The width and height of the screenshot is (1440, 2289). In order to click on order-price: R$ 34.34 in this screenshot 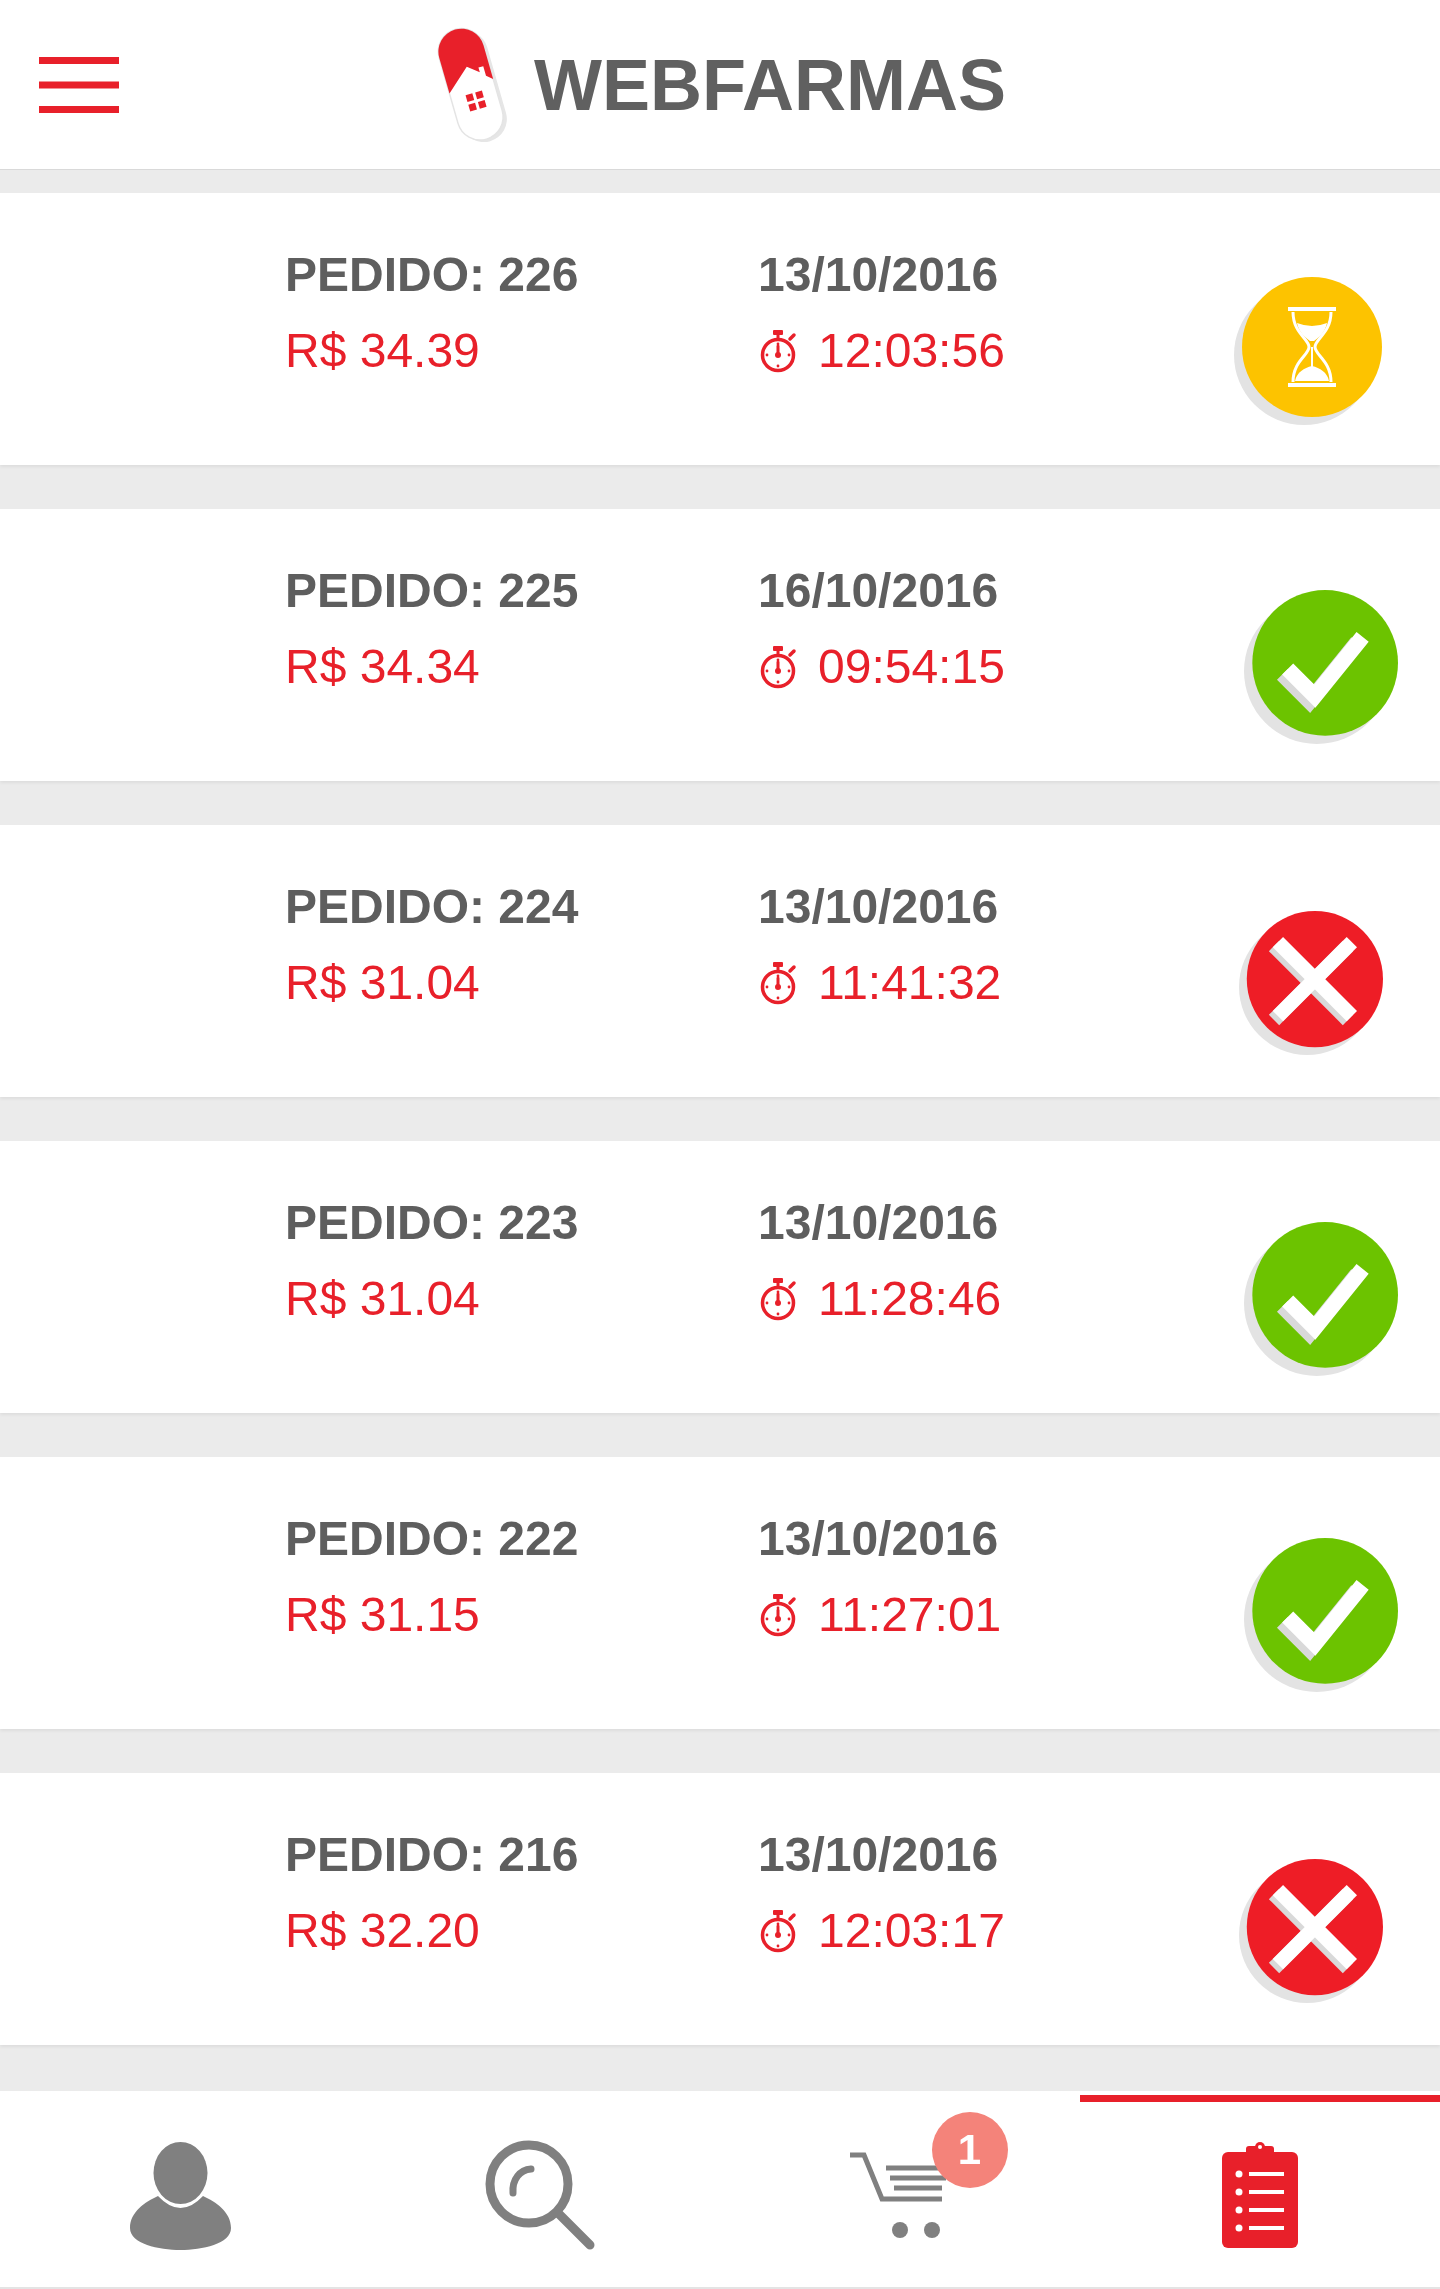, I will do `click(382, 667)`.